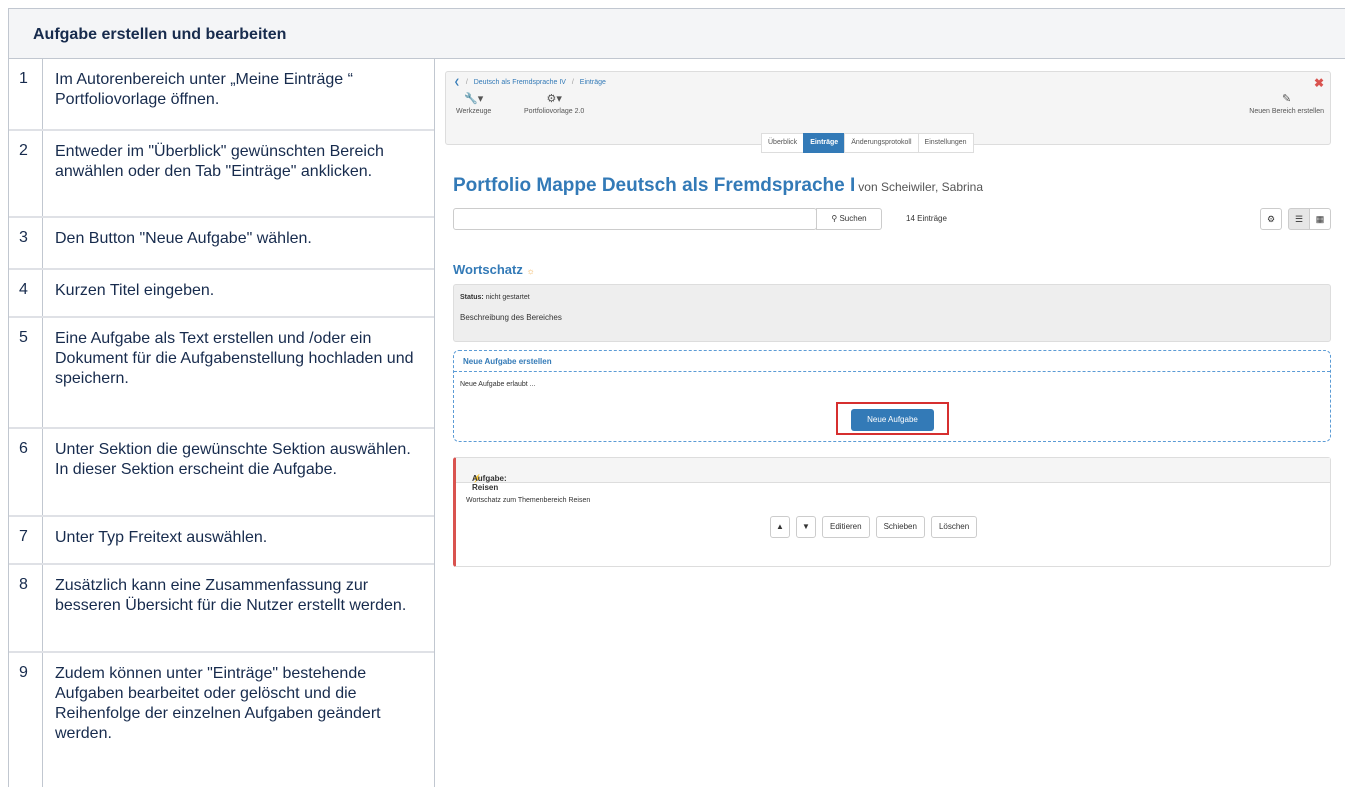 The width and height of the screenshot is (1345, 787). Describe the element at coordinates (221, 293) in the screenshot. I see `step-row: 4 Kurzen Titel eingeben.` at that location.